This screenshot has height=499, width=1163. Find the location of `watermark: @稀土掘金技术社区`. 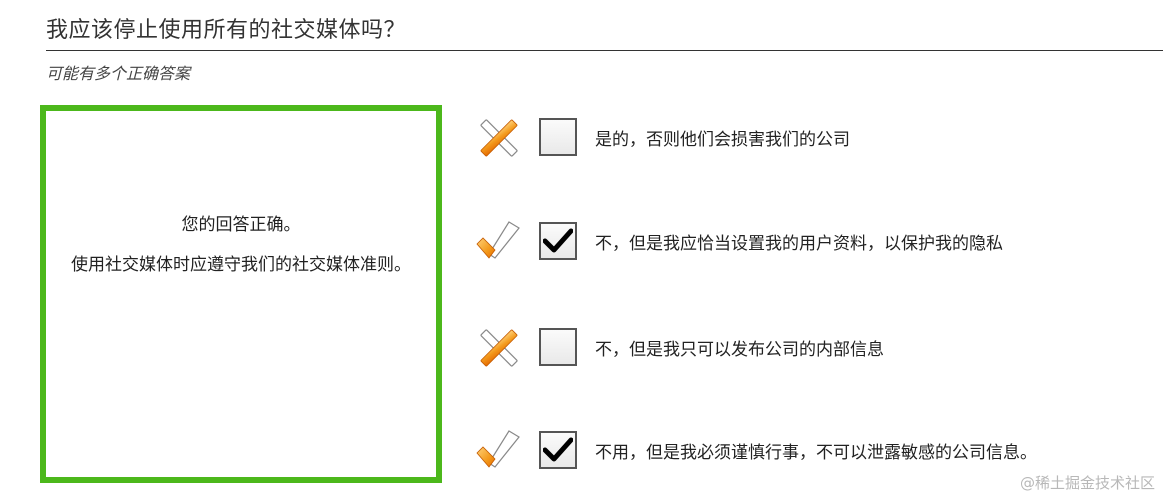

watermark: @稀土掘金技术社区 is located at coordinates (1087, 483).